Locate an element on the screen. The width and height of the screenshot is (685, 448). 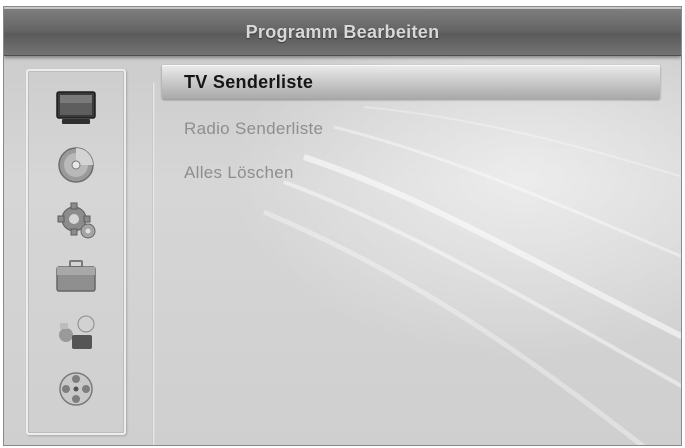
sidebar is located at coordinates (76, 252).